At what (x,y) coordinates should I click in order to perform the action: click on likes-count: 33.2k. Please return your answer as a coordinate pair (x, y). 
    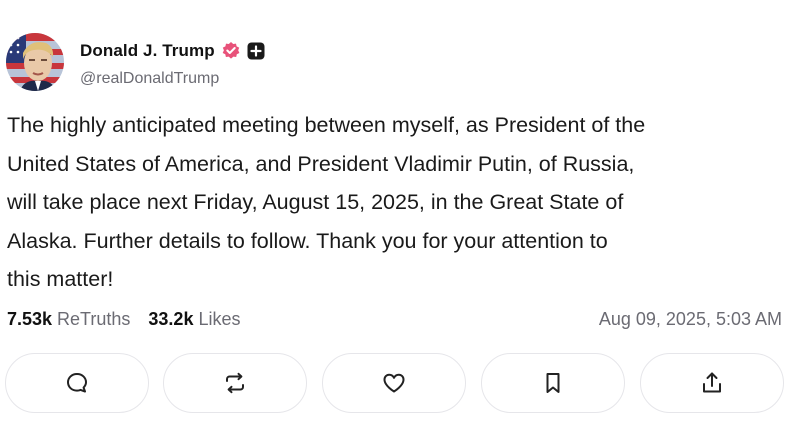
    Looking at the image, I should click on (171, 318).